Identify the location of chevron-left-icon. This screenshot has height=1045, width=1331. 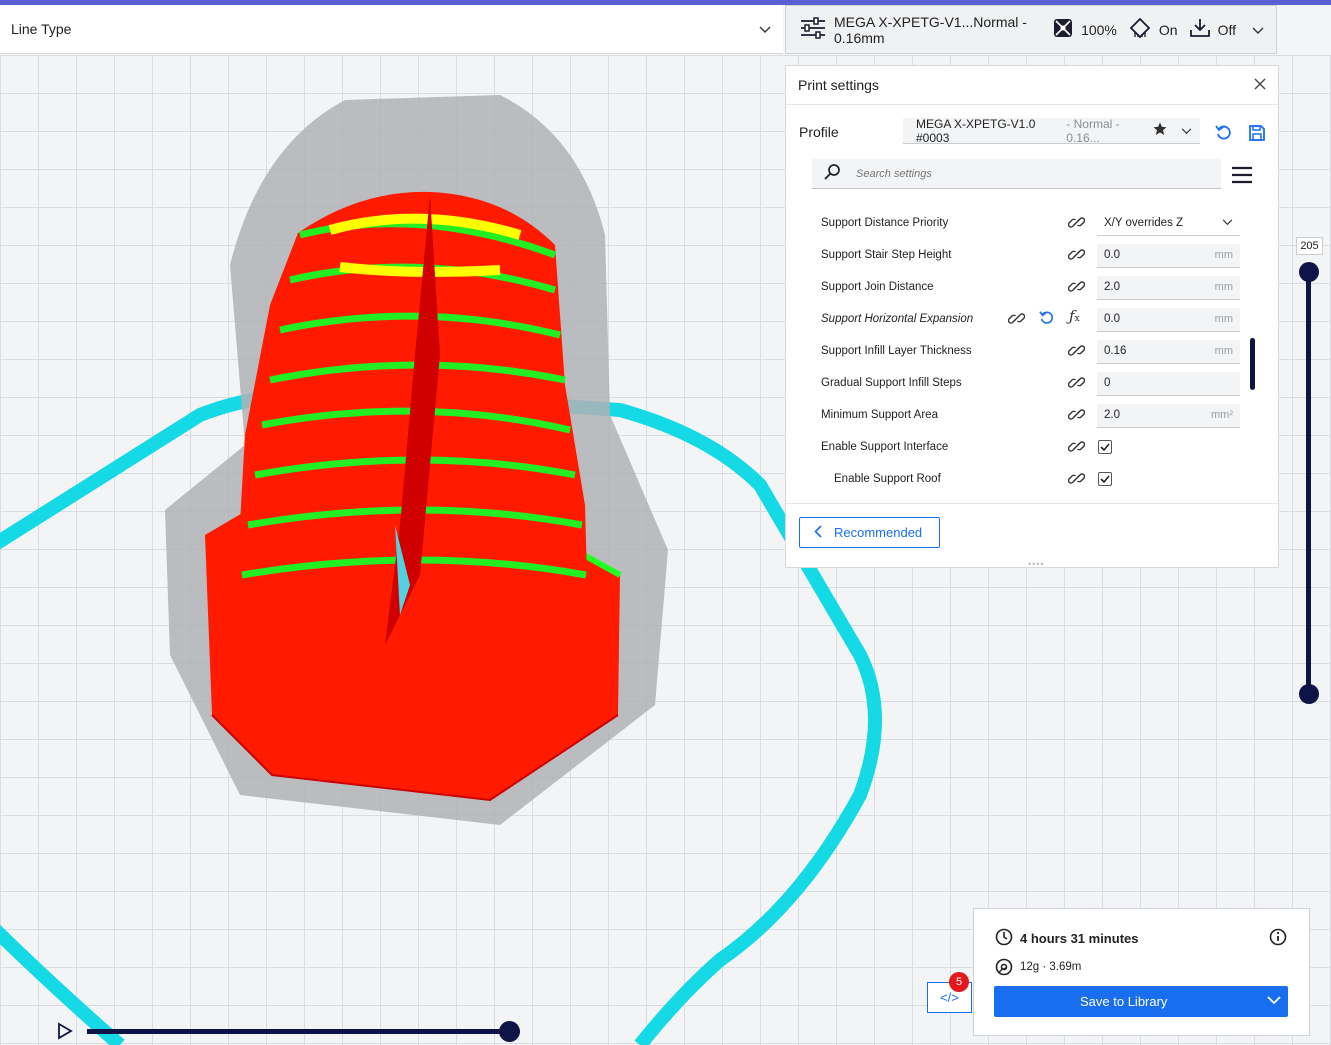
(818, 532).